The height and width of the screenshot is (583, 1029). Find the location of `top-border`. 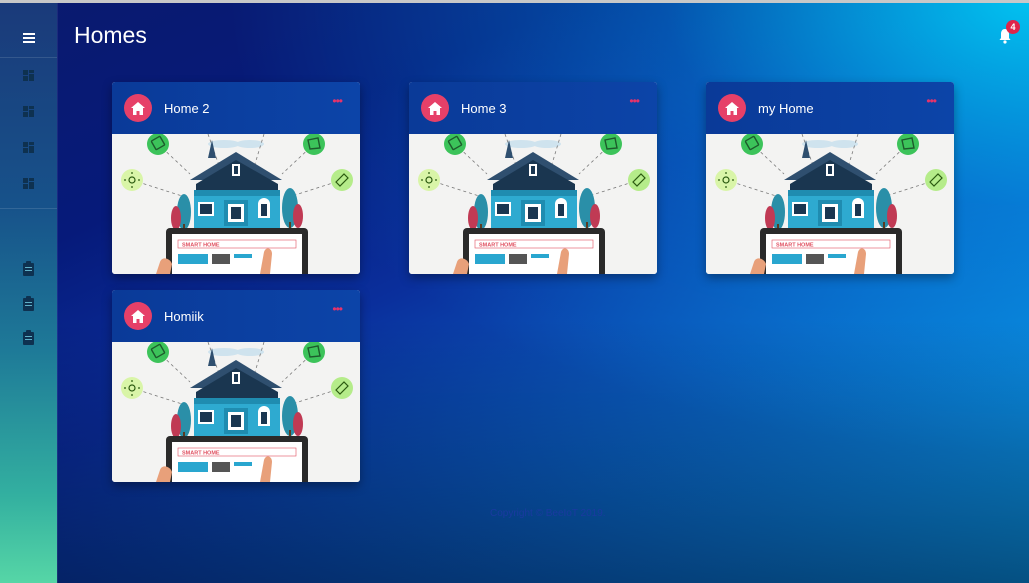

top-border is located at coordinates (514, 1).